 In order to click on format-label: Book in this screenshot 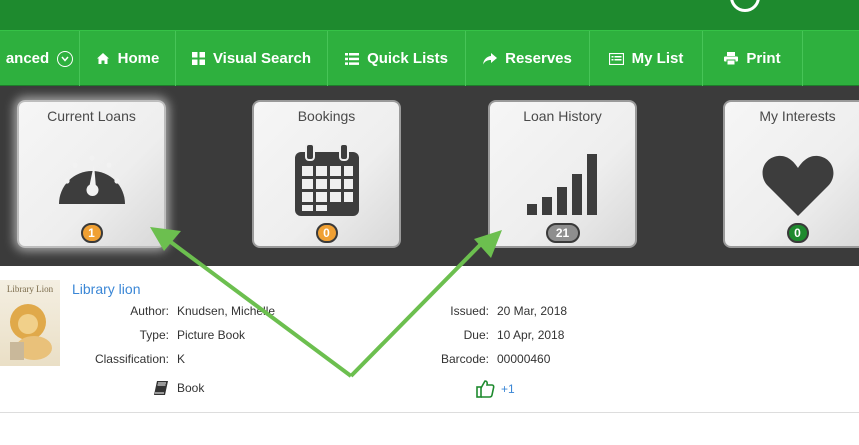, I will do `click(191, 388)`.